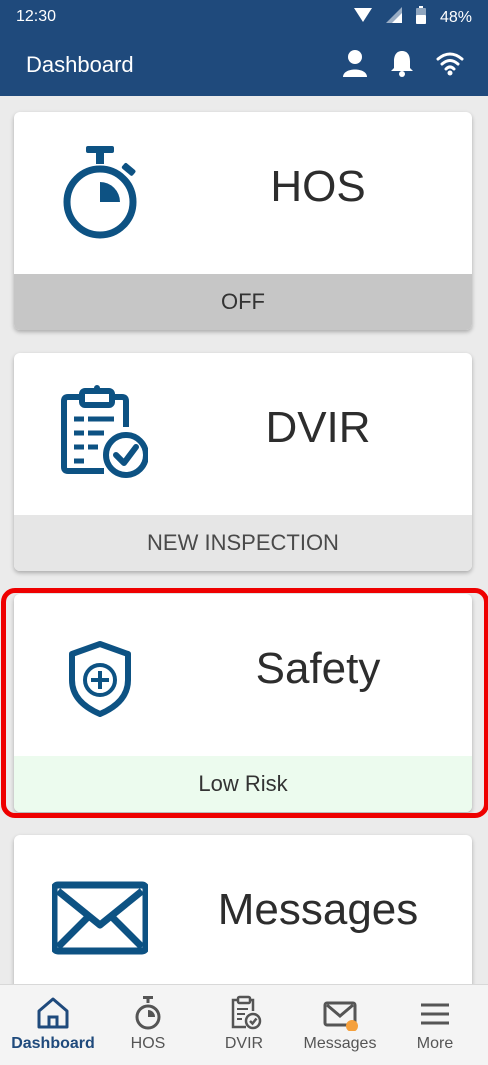 Image resolution: width=488 pixels, height=1065 pixels. I want to click on app-actions, so click(403, 63).